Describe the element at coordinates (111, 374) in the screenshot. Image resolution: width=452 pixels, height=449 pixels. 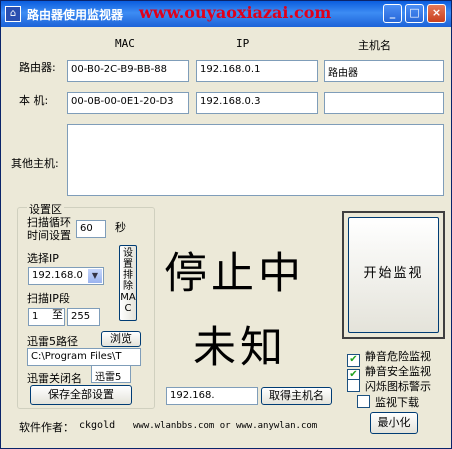
I see `thunder-close-input: 迅雷5` at that location.